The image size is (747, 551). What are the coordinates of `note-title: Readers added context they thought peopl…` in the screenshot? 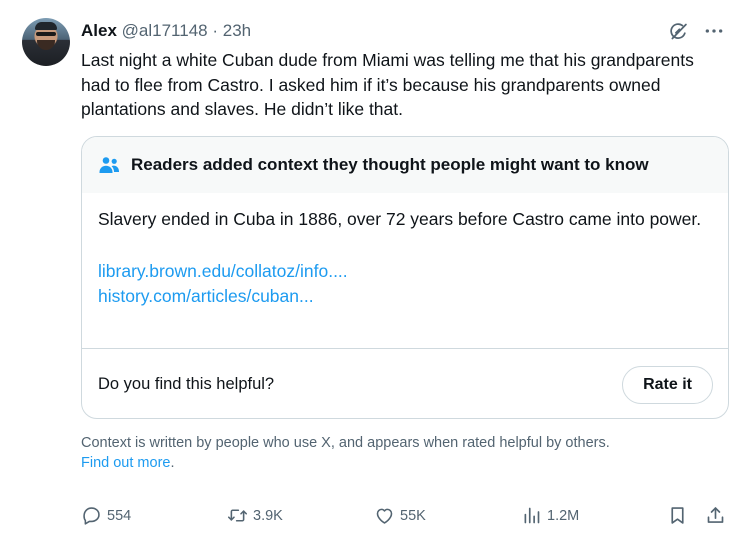 It's located at (390, 164).